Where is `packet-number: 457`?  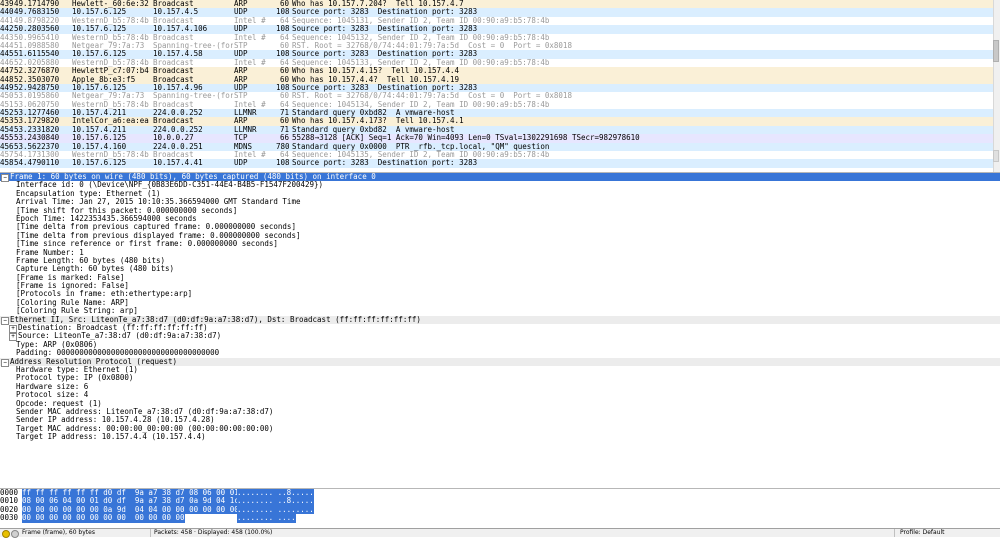
packet-number: 457 is located at coordinates (6, 155).